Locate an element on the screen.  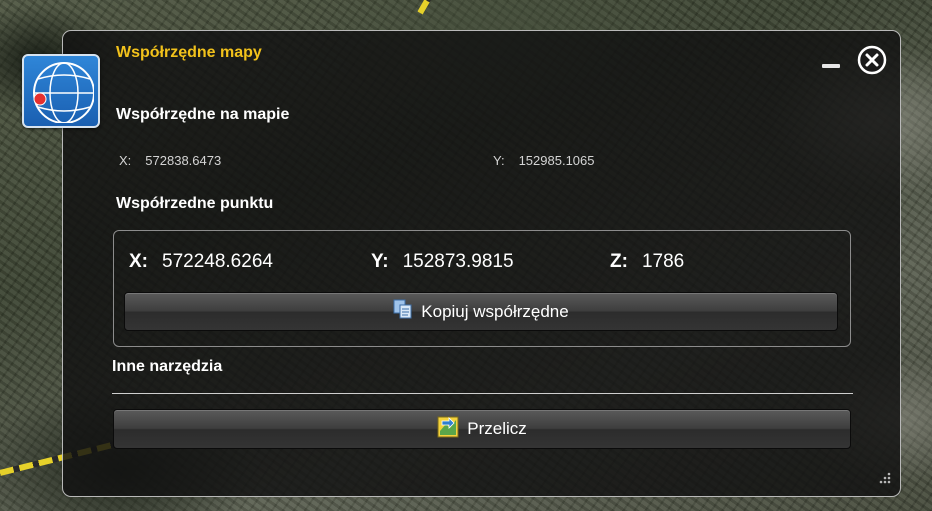
point-z-value: 1786 is located at coordinates (663, 261).